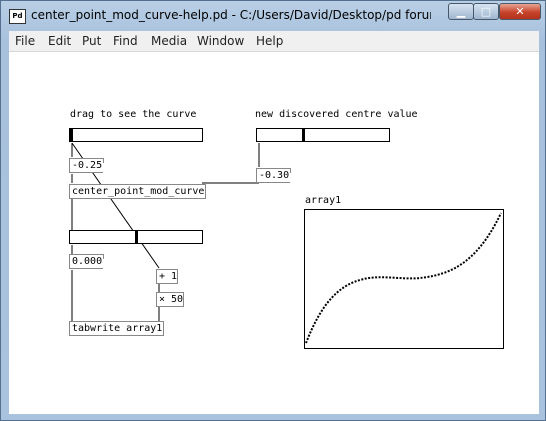 The image size is (546, 421). I want to click on minimize-button: ▁, so click(461, 11).